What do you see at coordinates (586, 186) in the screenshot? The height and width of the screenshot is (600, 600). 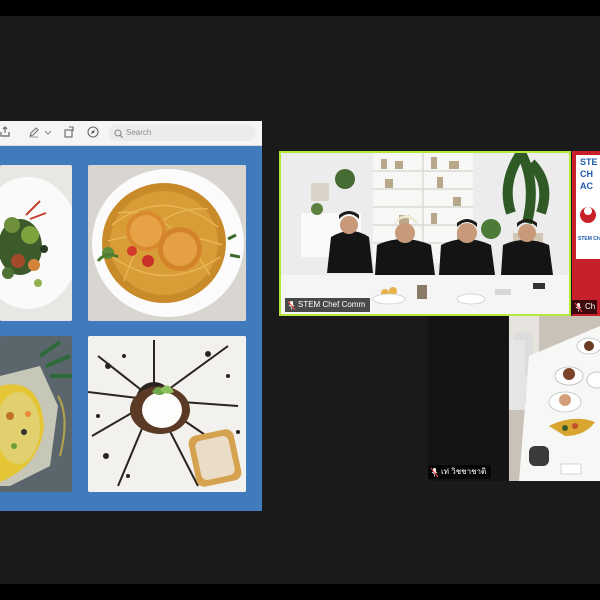 I see `banner-title-line-3: AC` at bounding box center [586, 186].